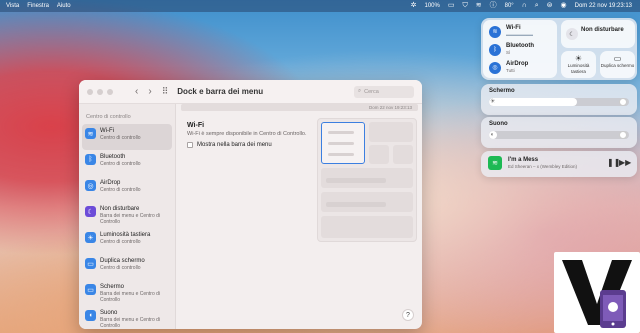 The height and width of the screenshot is (333, 640). I want to click on skip-forward-icon: ▶▶, so click(625, 162).